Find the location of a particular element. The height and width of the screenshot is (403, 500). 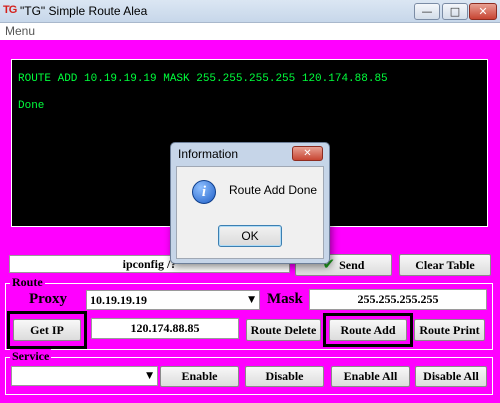

mask-field: 255.255.255.255 is located at coordinates (398, 299).